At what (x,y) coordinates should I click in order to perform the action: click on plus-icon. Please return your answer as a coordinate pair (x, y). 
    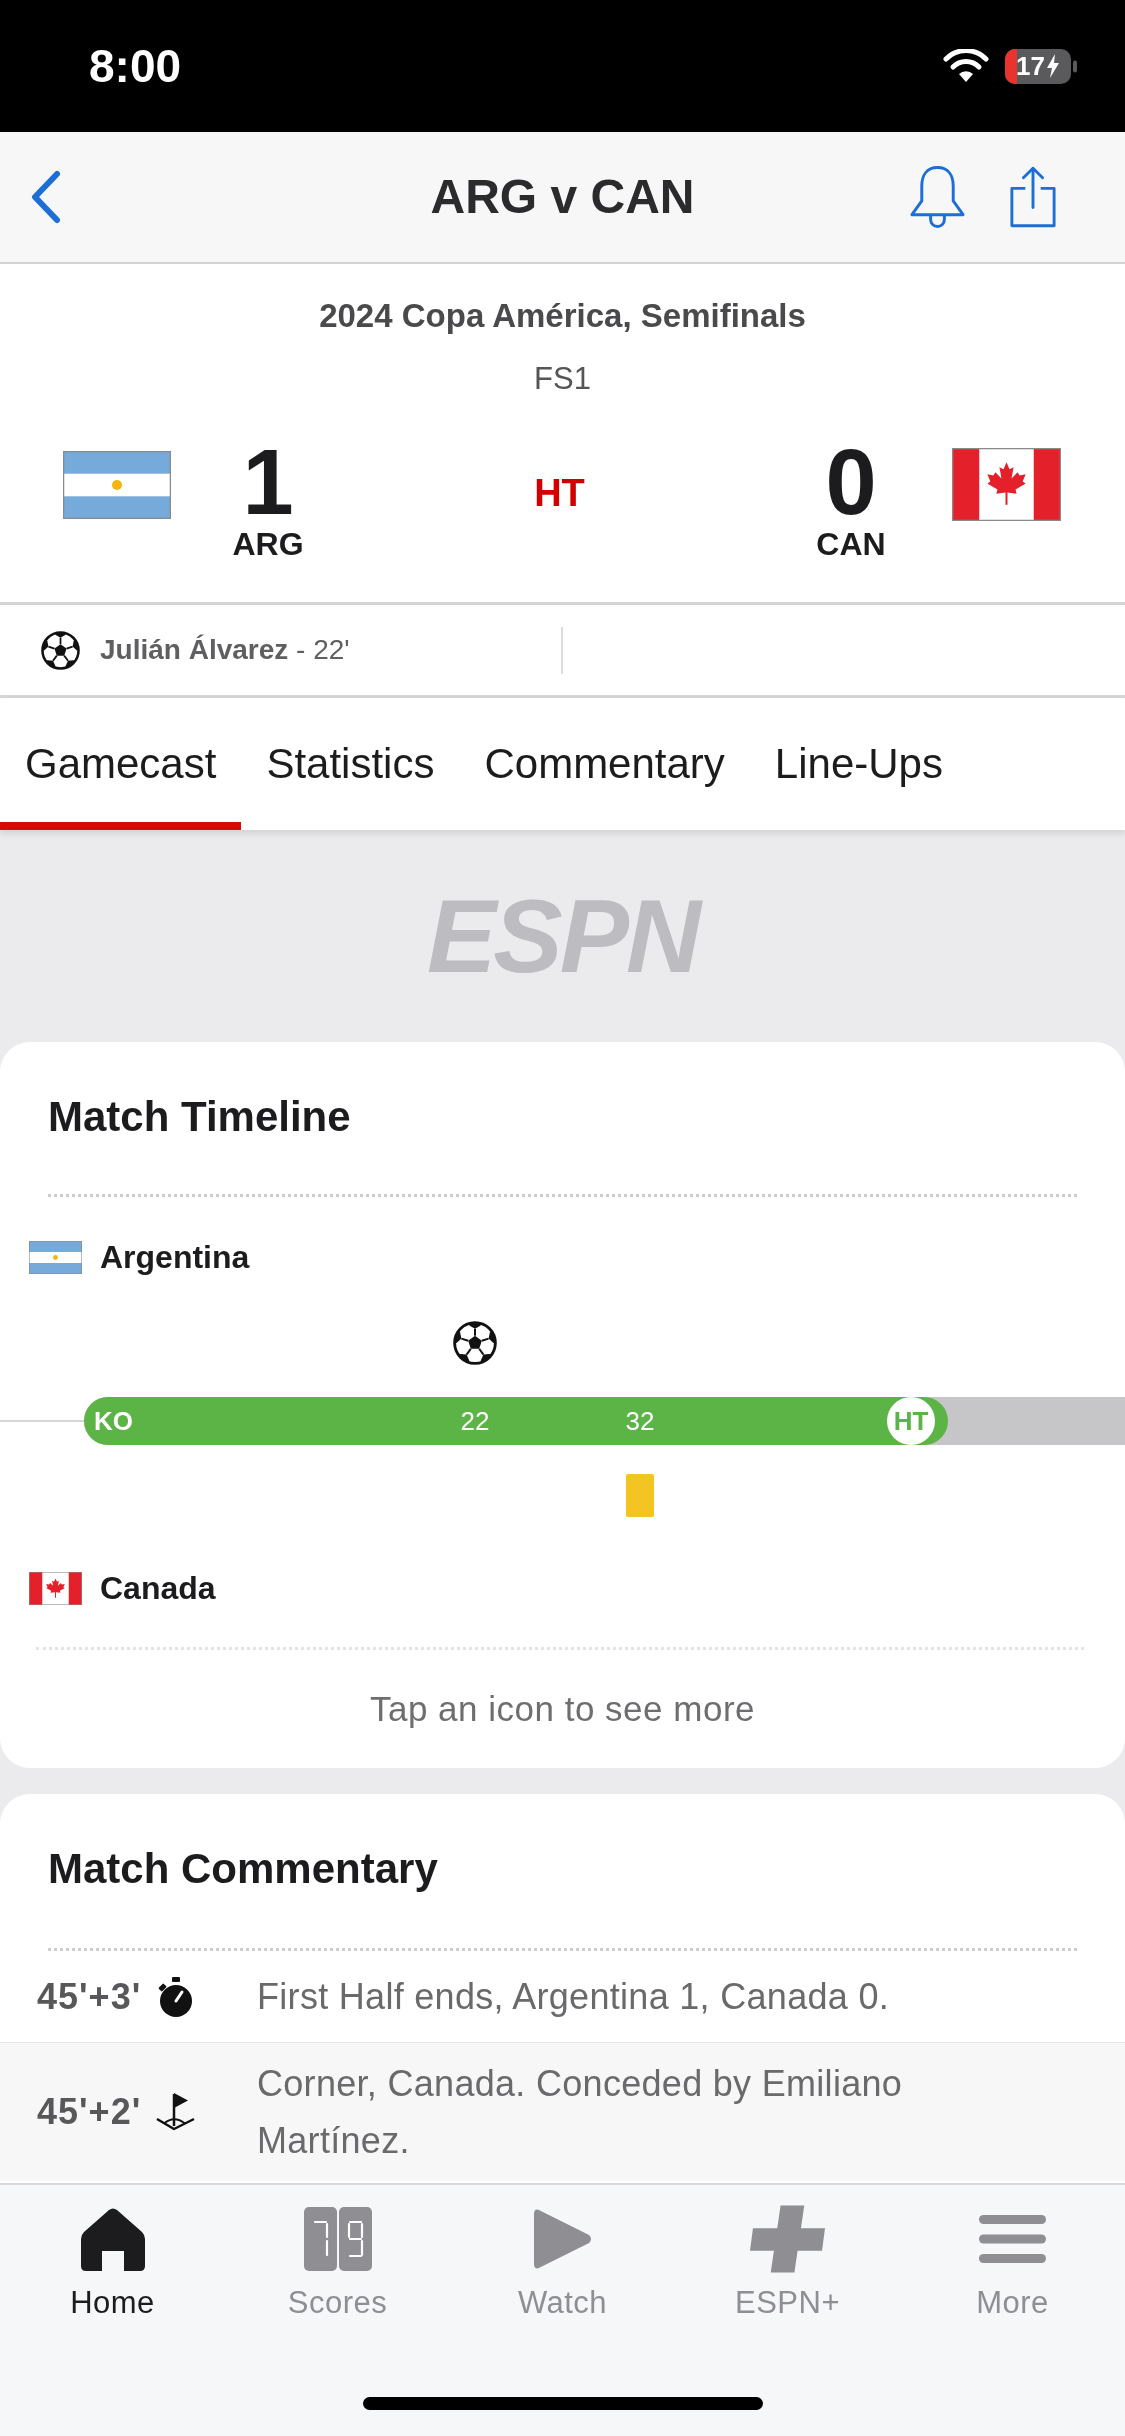
    Looking at the image, I should click on (787, 2239).